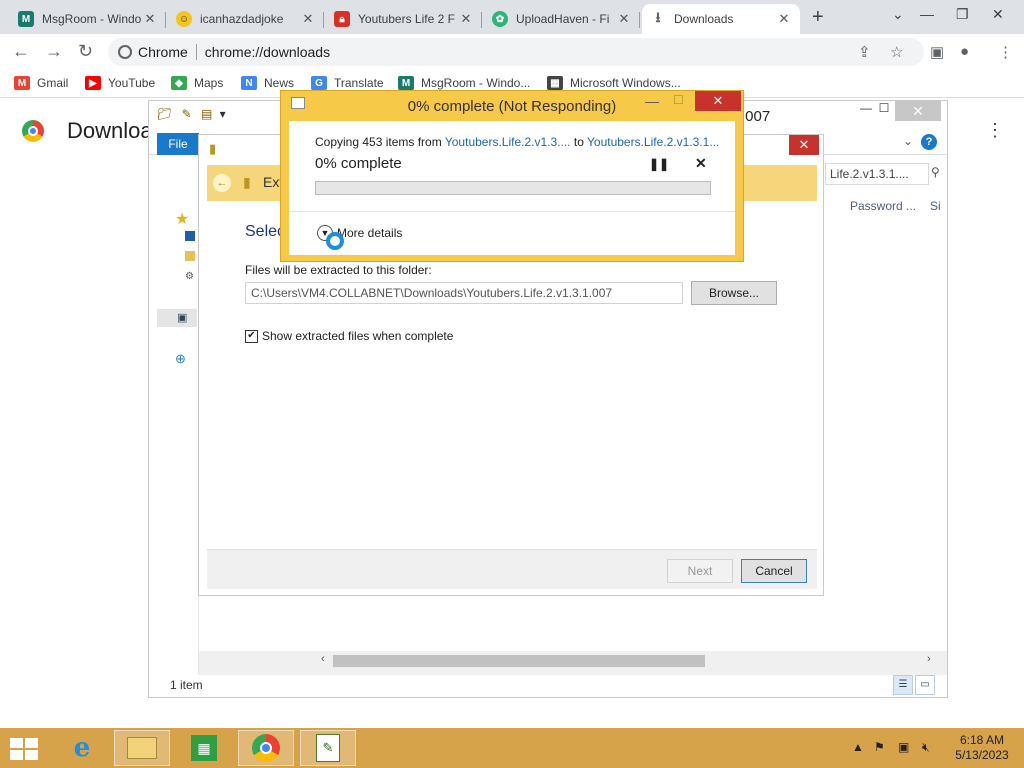 The width and height of the screenshot is (1024, 768). What do you see at coordinates (358, 163) in the screenshot?
I see `percent-complete: 0% complete` at bounding box center [358, 163].